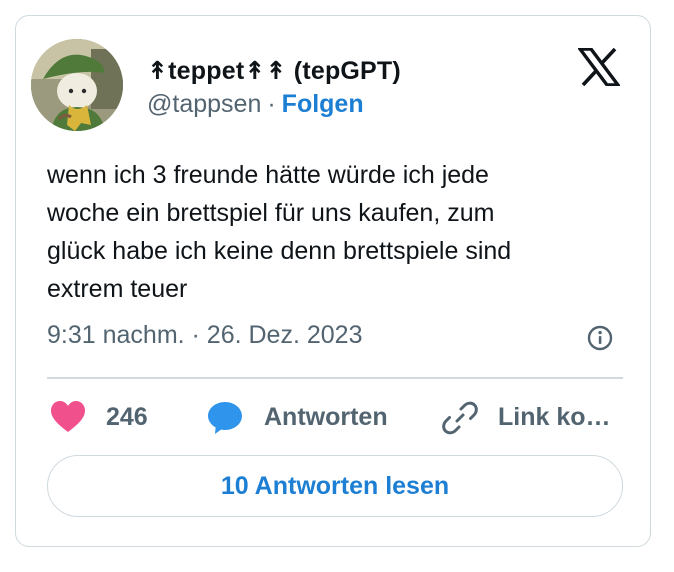  I want to click on avatar, so click(77, 85).